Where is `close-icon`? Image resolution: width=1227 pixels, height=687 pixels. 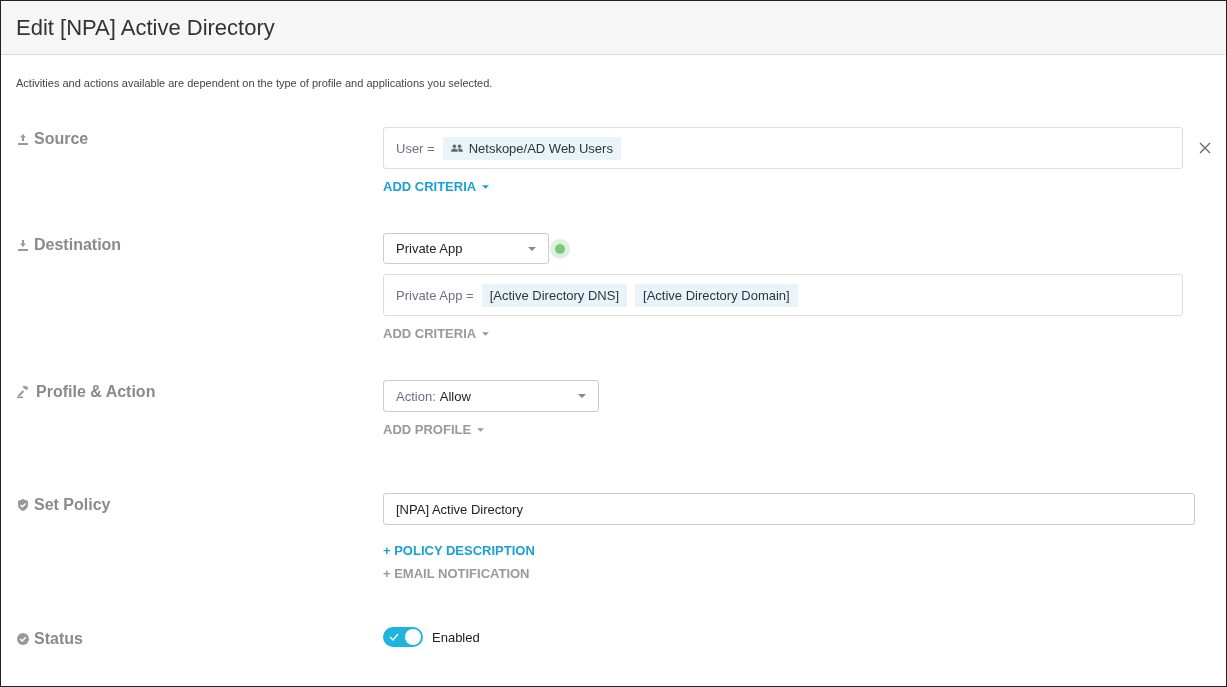
close-icon is located at coordinates (1205, 148).